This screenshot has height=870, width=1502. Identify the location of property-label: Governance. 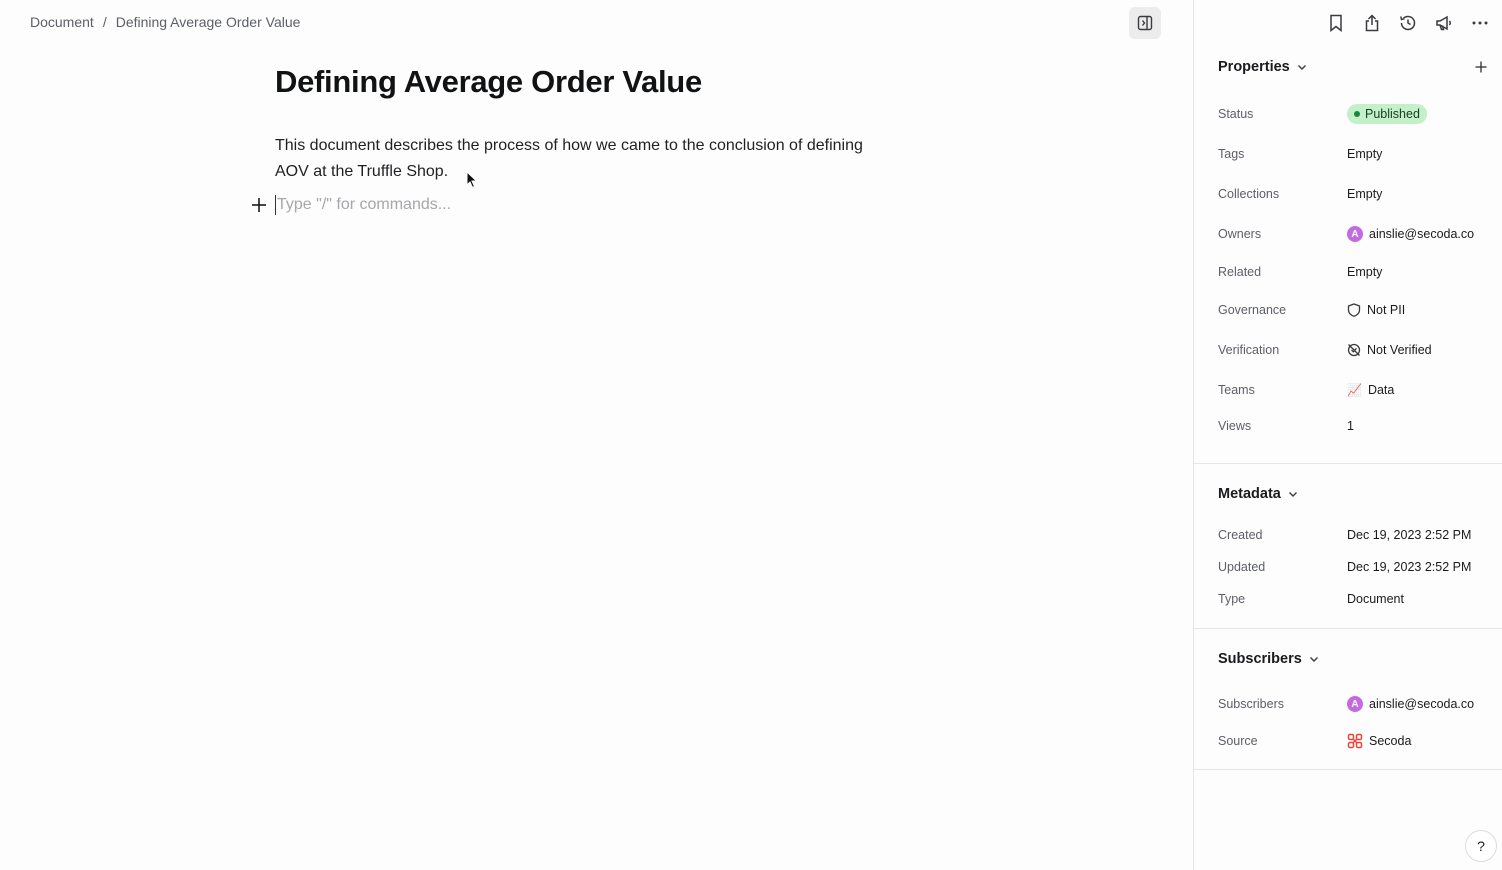
(1252, 310).